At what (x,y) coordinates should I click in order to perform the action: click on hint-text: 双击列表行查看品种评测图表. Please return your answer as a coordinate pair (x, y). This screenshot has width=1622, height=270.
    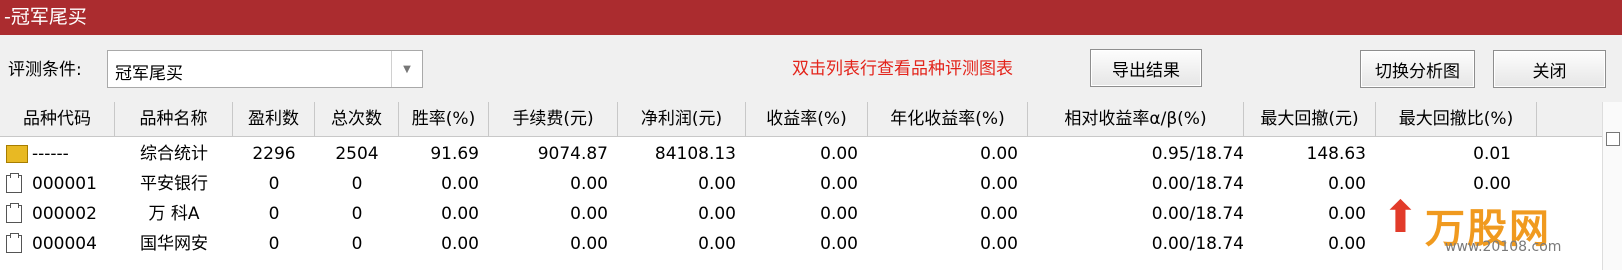
    Looking at the image, I should click on (902, 69).